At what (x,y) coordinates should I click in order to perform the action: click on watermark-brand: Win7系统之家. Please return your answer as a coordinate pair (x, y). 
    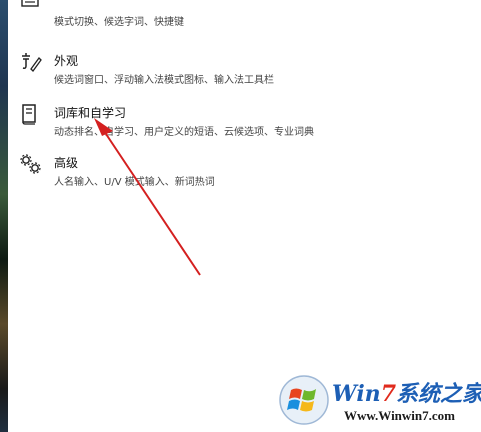
    Looking at the image, I should click on (406, 392).